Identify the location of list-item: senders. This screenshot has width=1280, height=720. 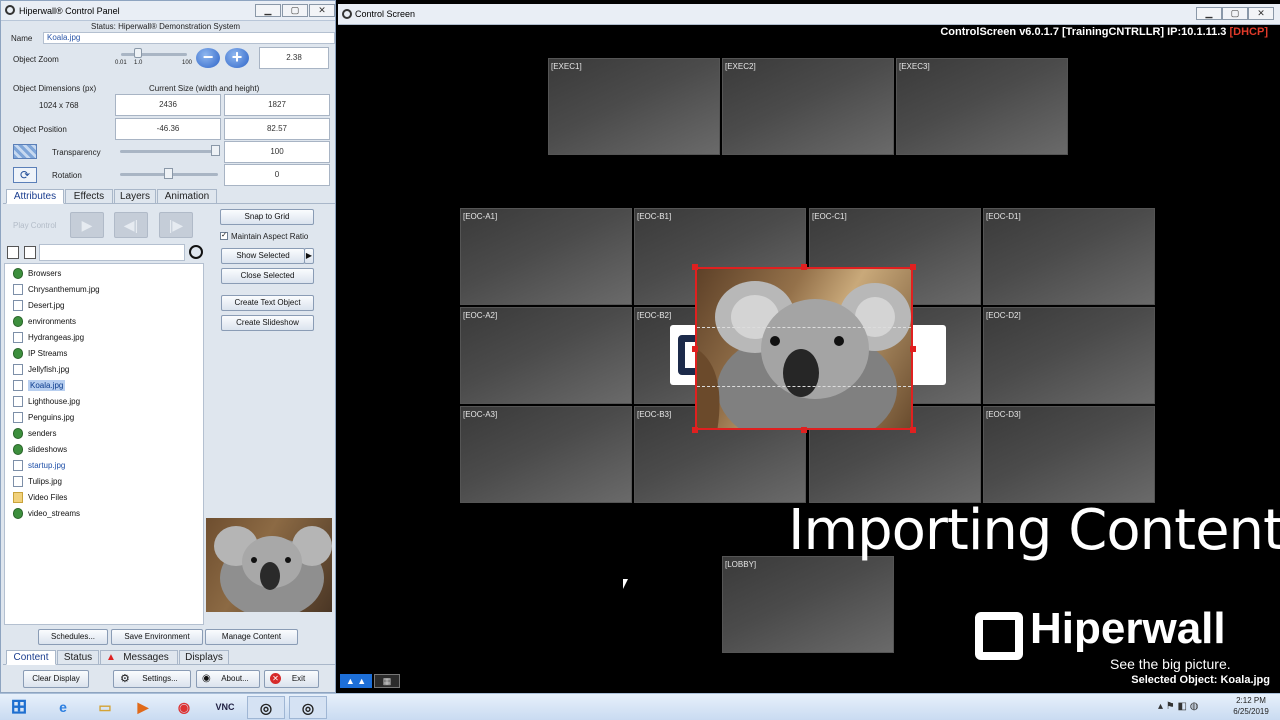
(34, 434).